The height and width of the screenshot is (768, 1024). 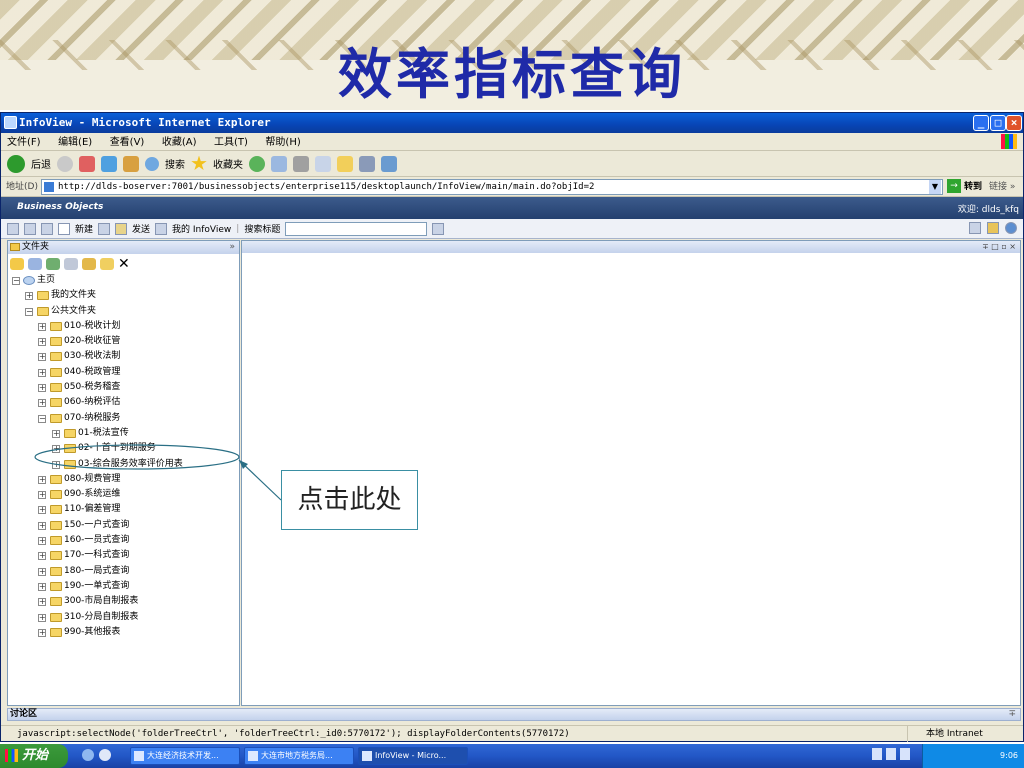 I want to click on annotation-layer, so click(x=158, y=472).